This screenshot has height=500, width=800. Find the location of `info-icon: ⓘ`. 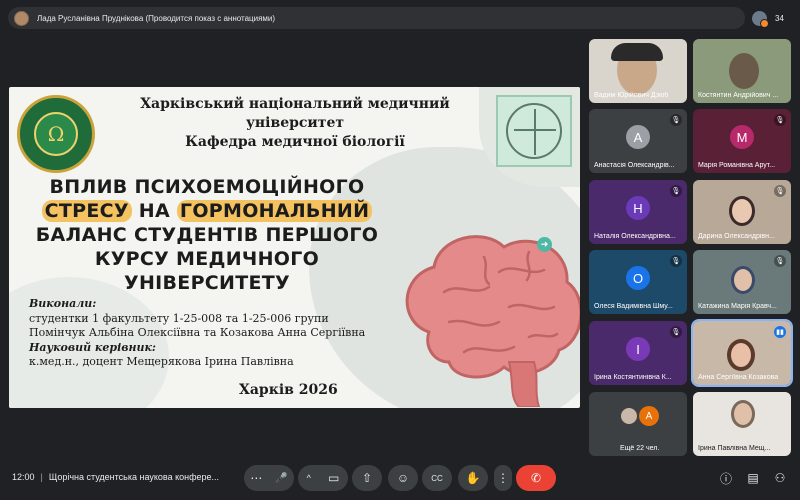

info-icon: ⓘ is located at coordinates (726, 478).